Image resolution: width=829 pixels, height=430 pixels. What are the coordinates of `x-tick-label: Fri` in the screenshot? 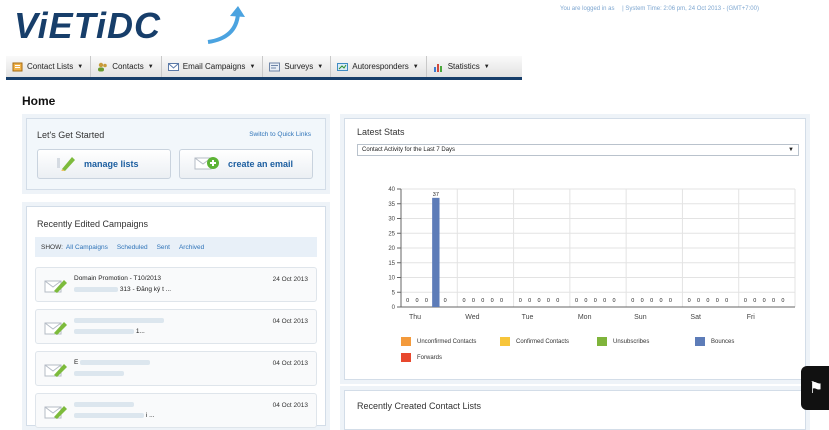 It's located at (751, 317).